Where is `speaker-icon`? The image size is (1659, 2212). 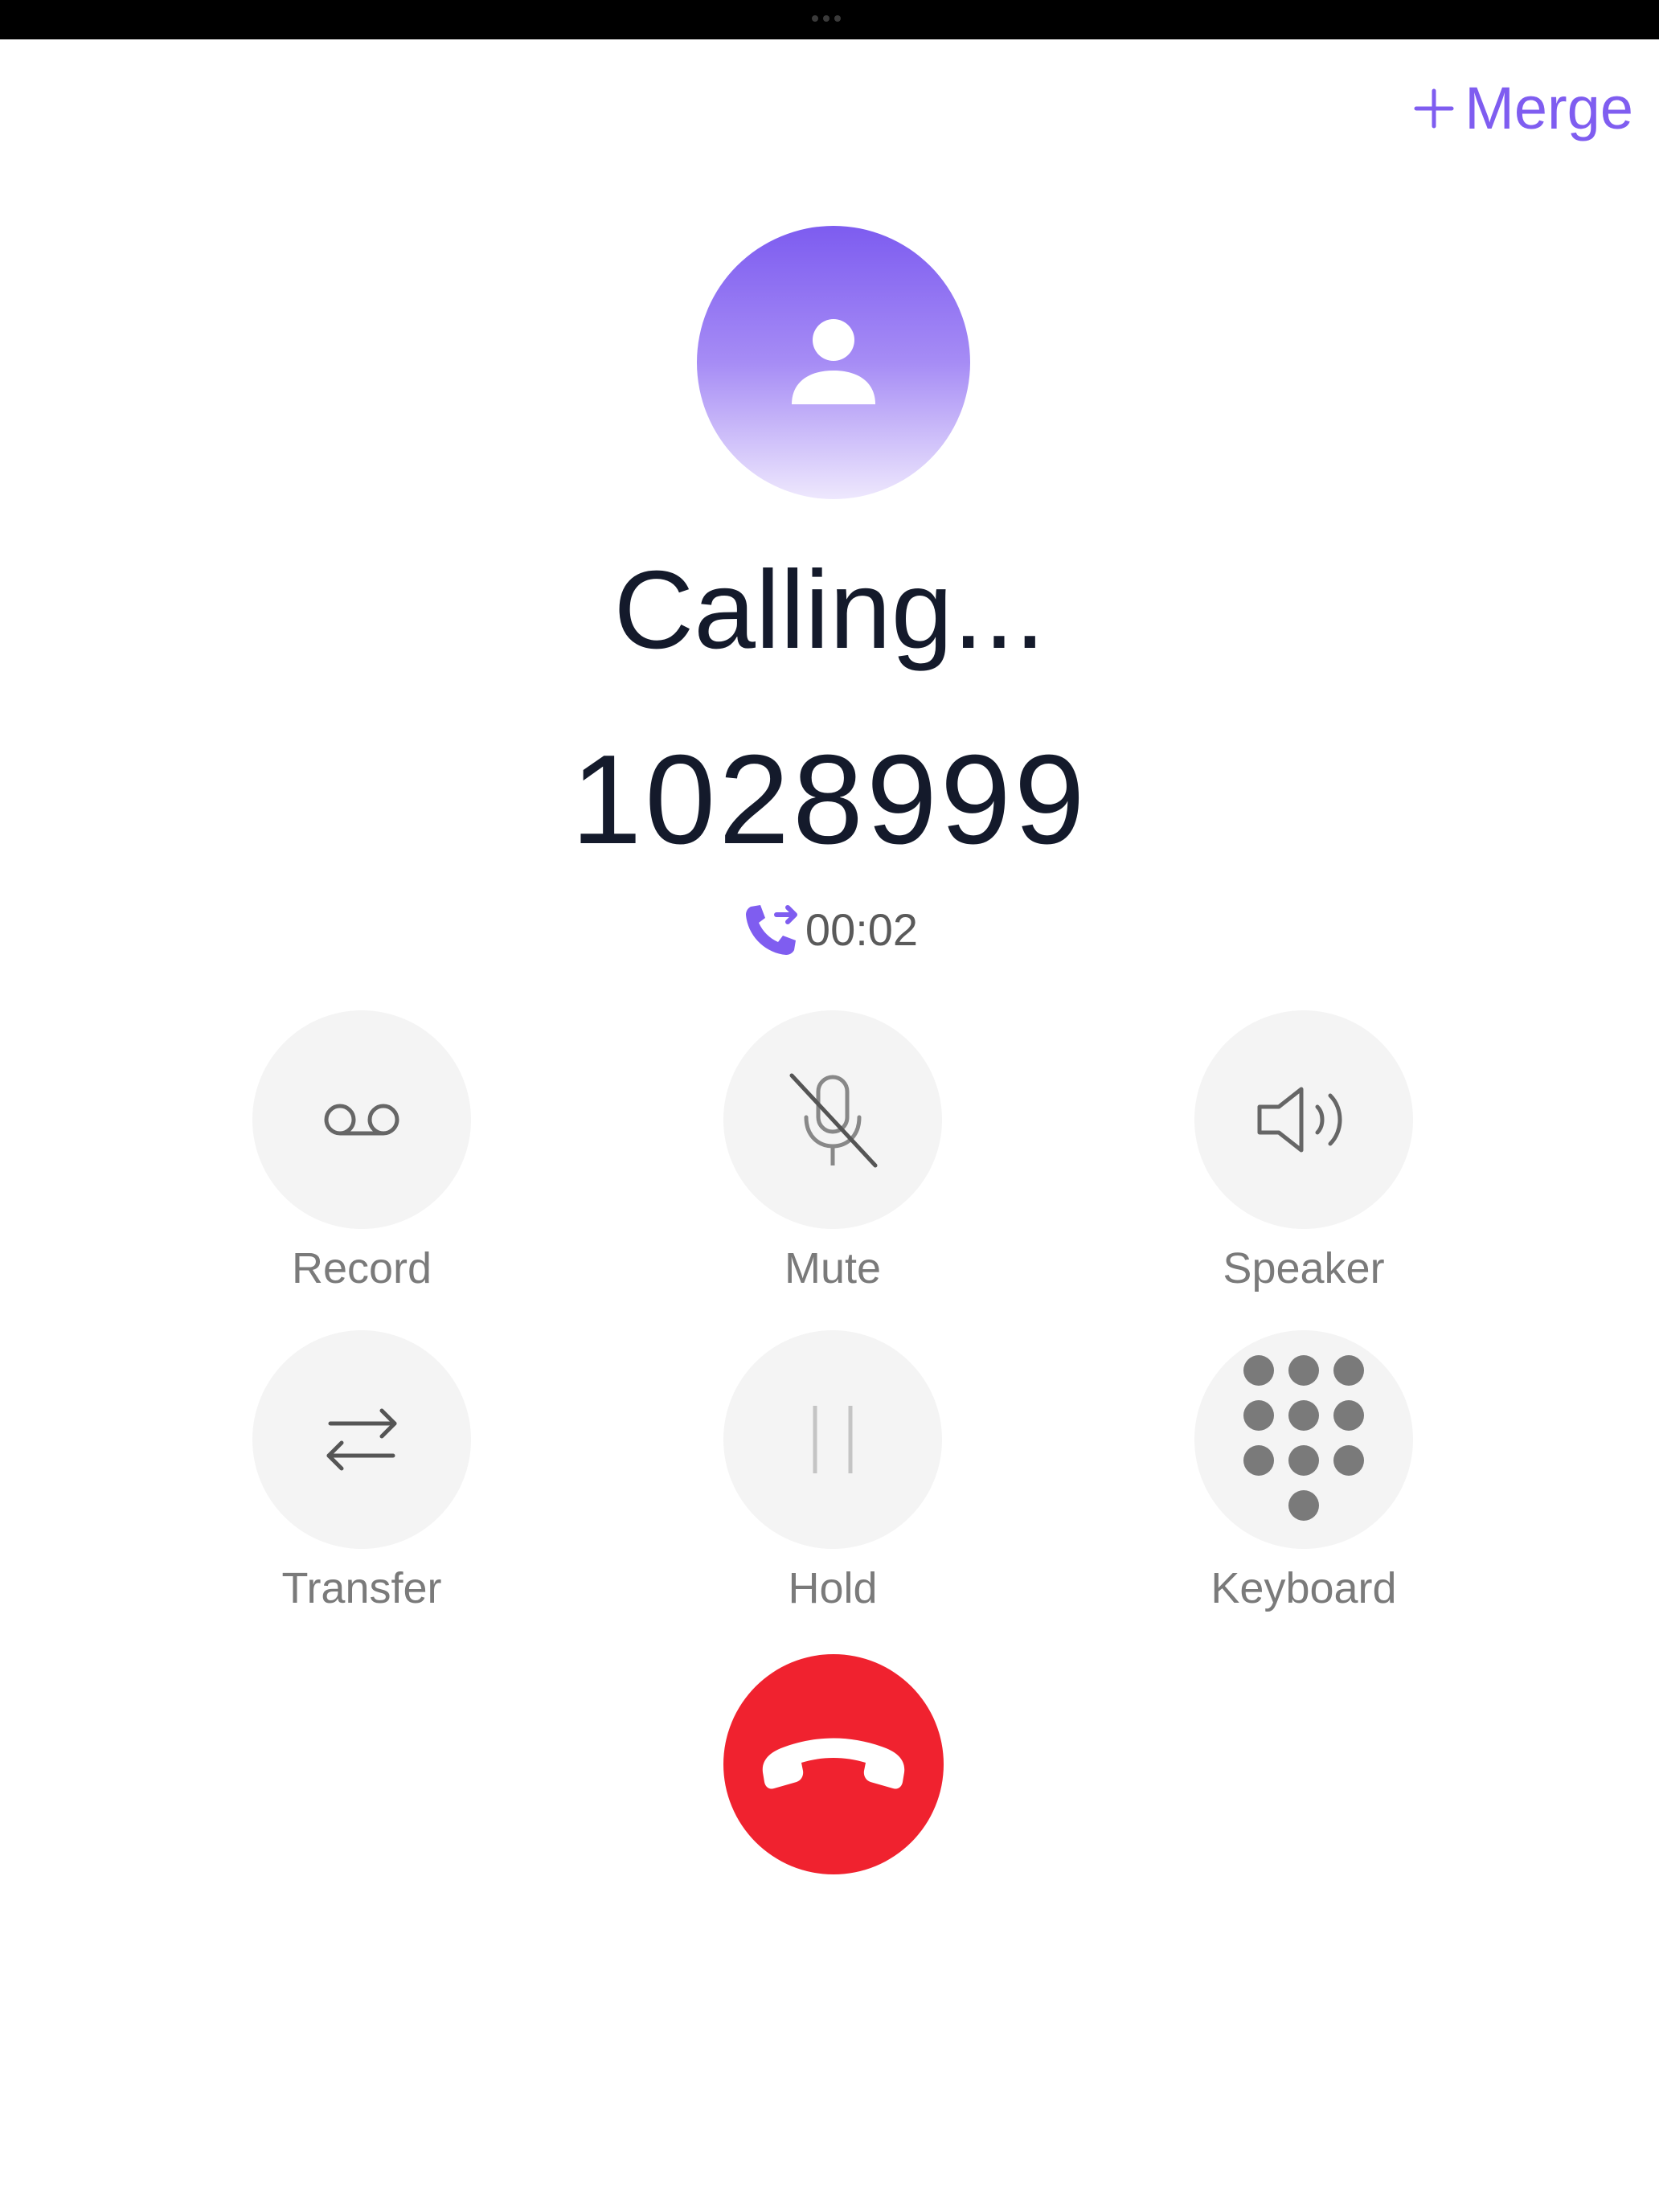
speaker-icon is located at coordinates (1299, 1120).